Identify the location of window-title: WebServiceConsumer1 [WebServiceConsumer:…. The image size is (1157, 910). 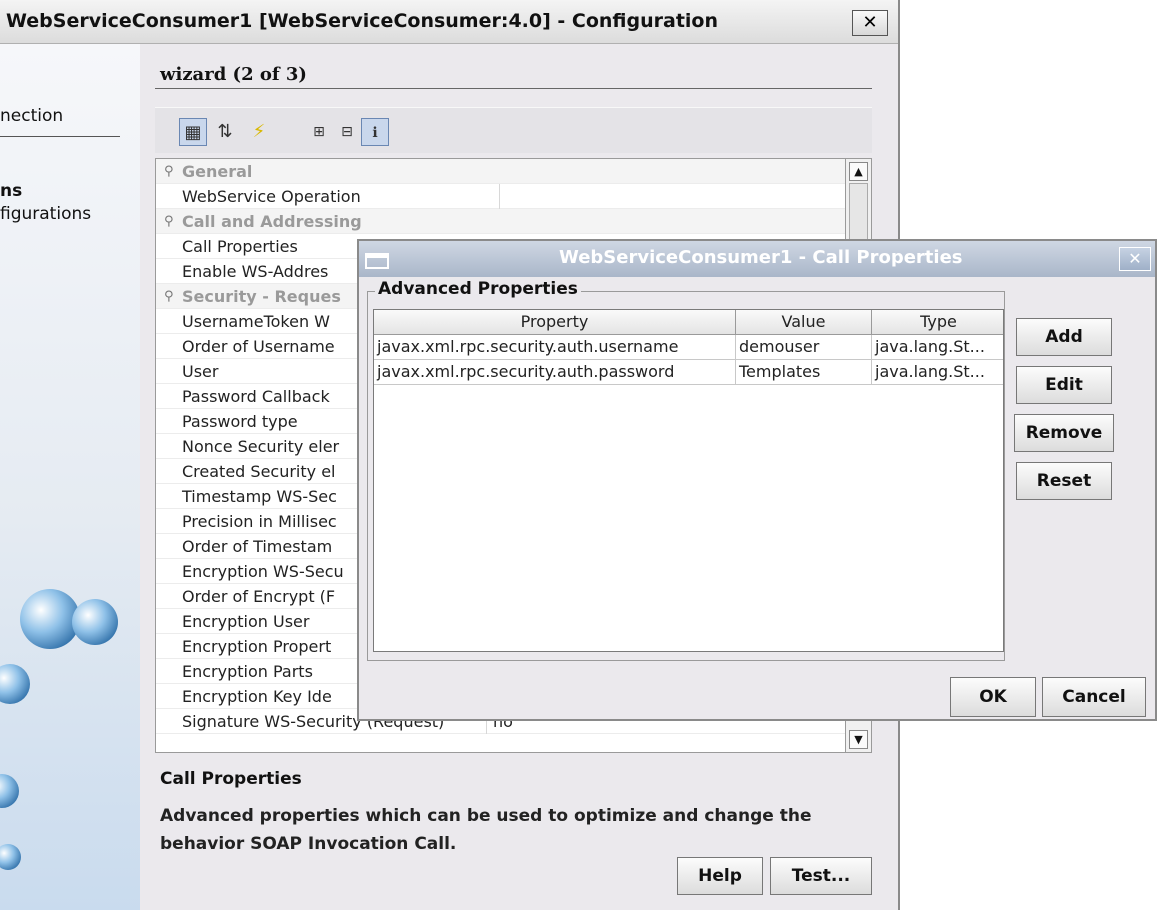
(362, 21).